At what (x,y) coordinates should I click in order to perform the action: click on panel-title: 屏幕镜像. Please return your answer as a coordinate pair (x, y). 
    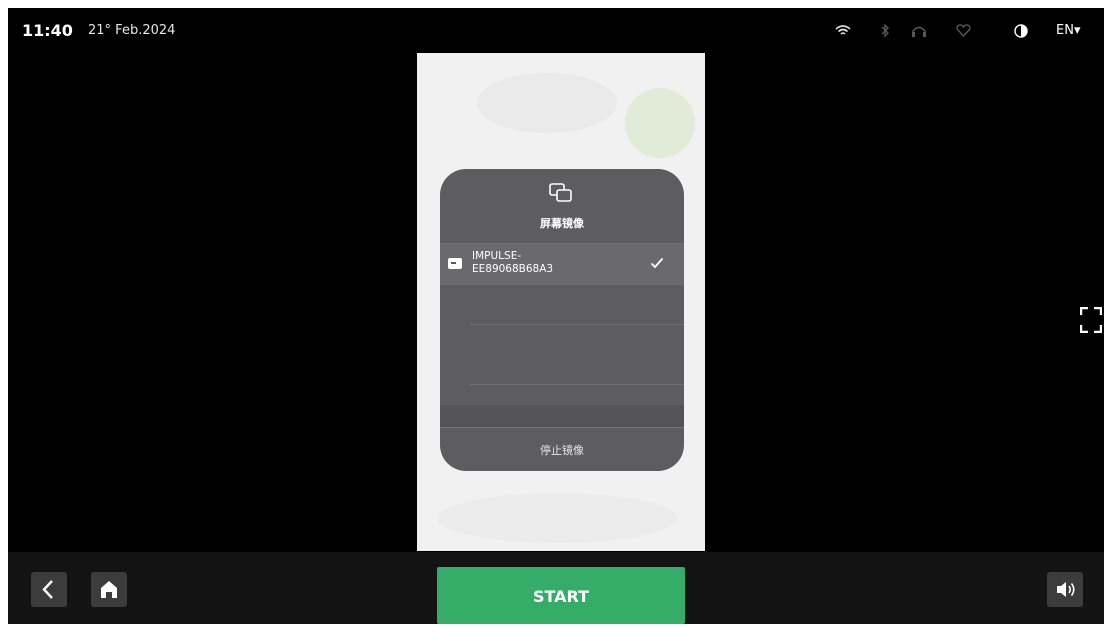
    Looking at the image, I should click on (562, 223).